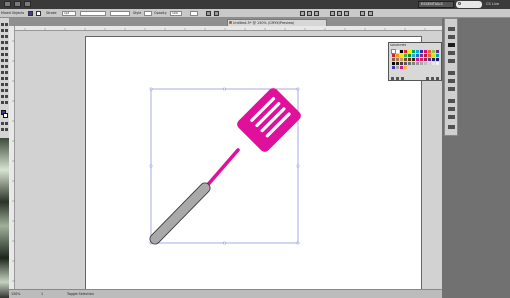  I want to click on color-panel-icon, so click(451, 29).